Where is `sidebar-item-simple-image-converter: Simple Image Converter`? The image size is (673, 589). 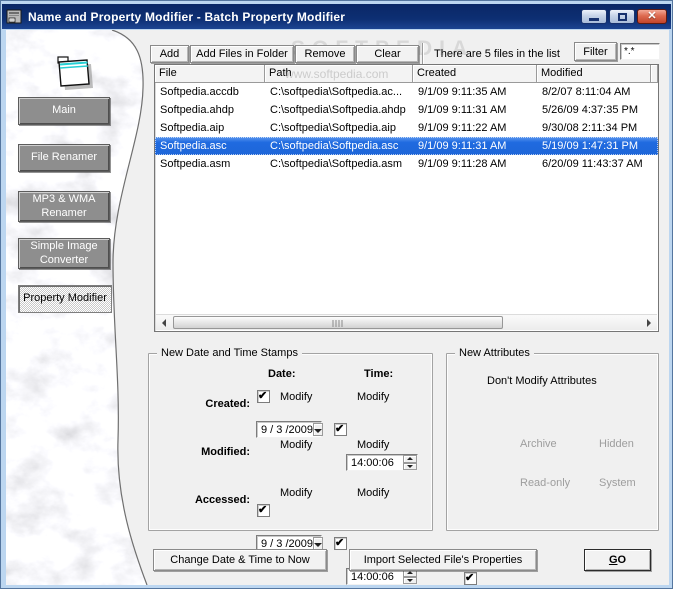 sidebar-item-simple-image-converter: Simple Image Converter is located at coordinates (64, 253).